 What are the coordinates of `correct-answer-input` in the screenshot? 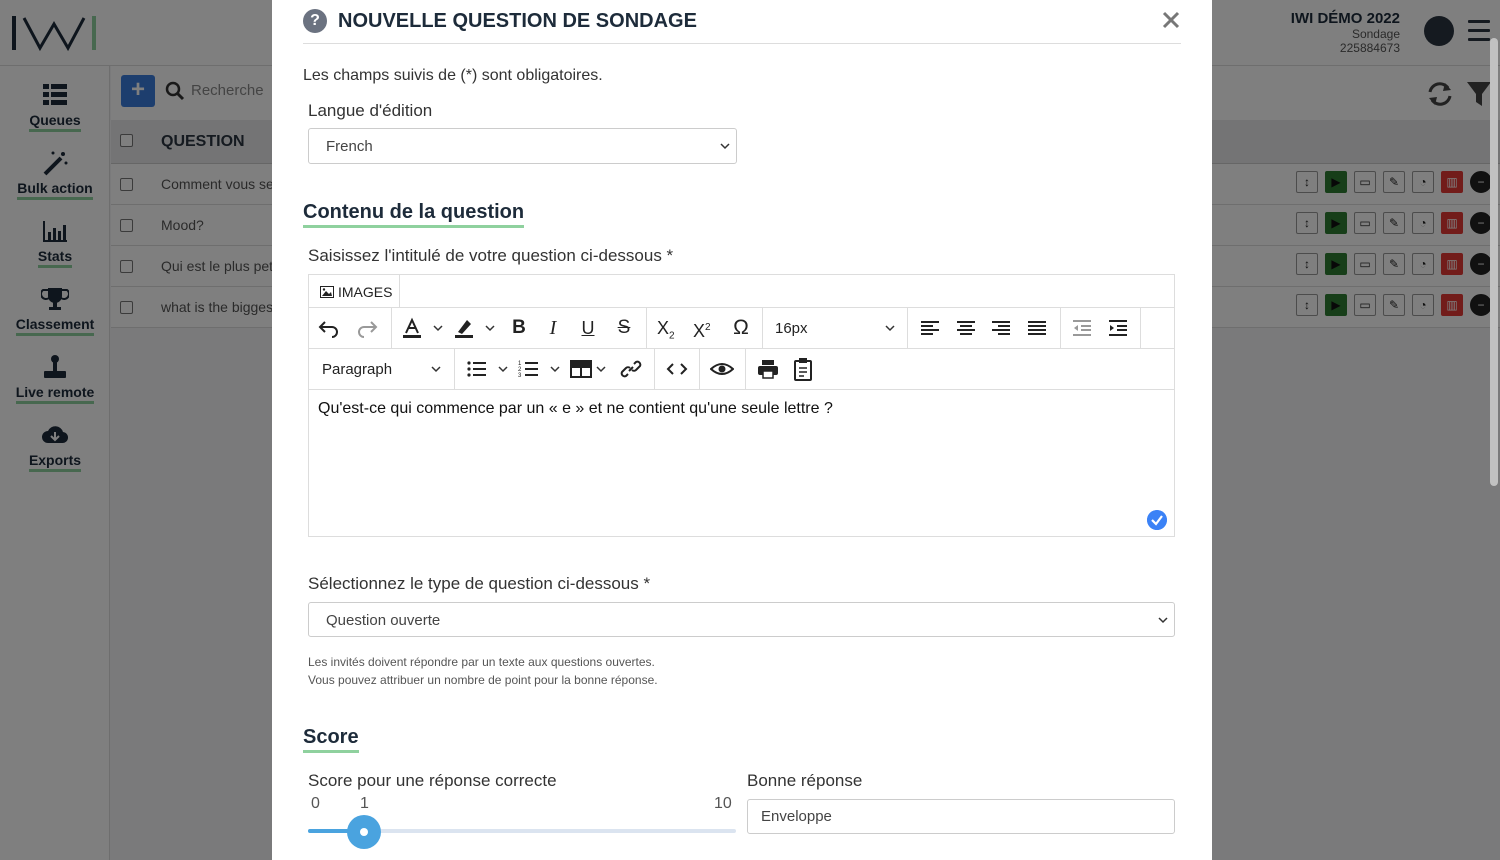 It's located at (961, 816).